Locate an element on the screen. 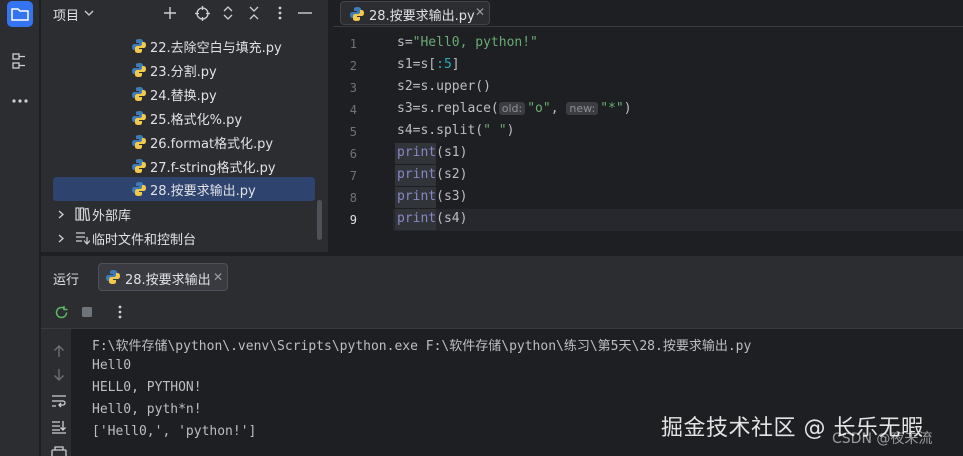  up-icon is located at coordinates (59, 351).